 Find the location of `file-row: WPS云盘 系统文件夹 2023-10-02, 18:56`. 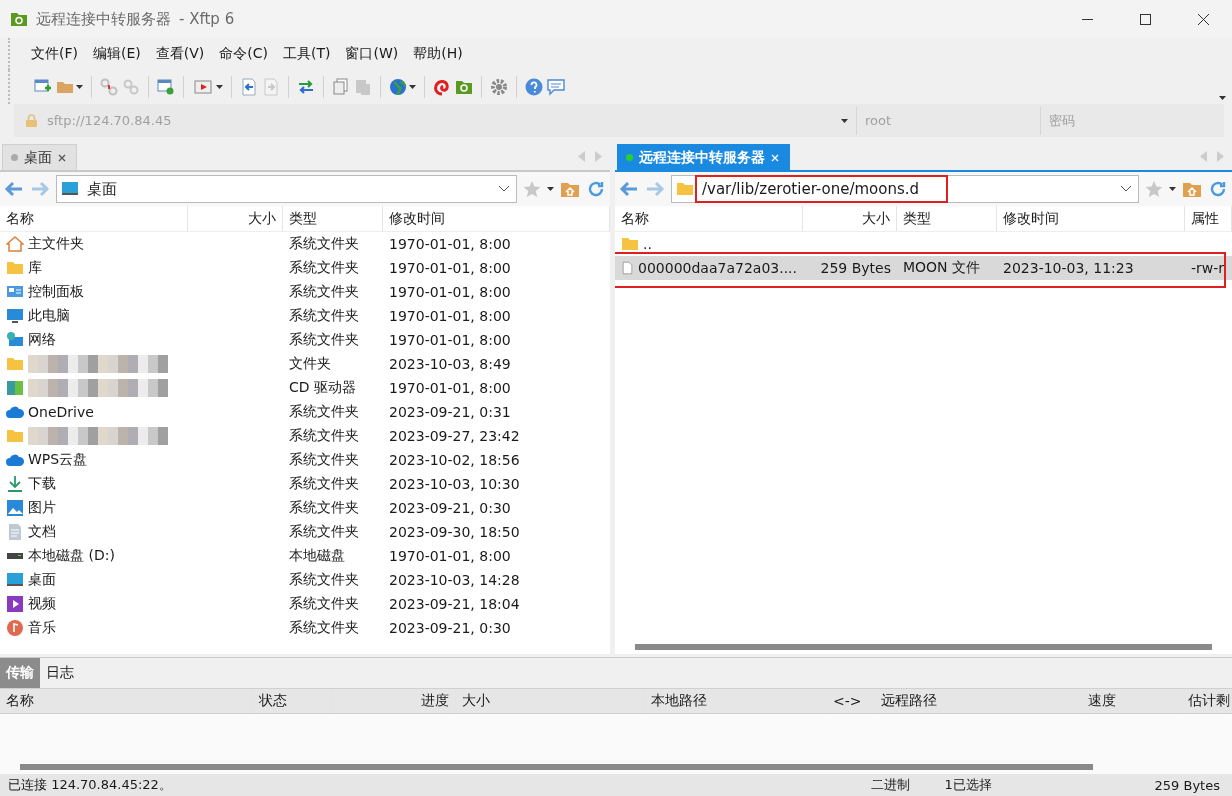

file-row: WPS云盘 系统文件夹 2023-10-02, 18:56 is located at coordinates (305, 460).